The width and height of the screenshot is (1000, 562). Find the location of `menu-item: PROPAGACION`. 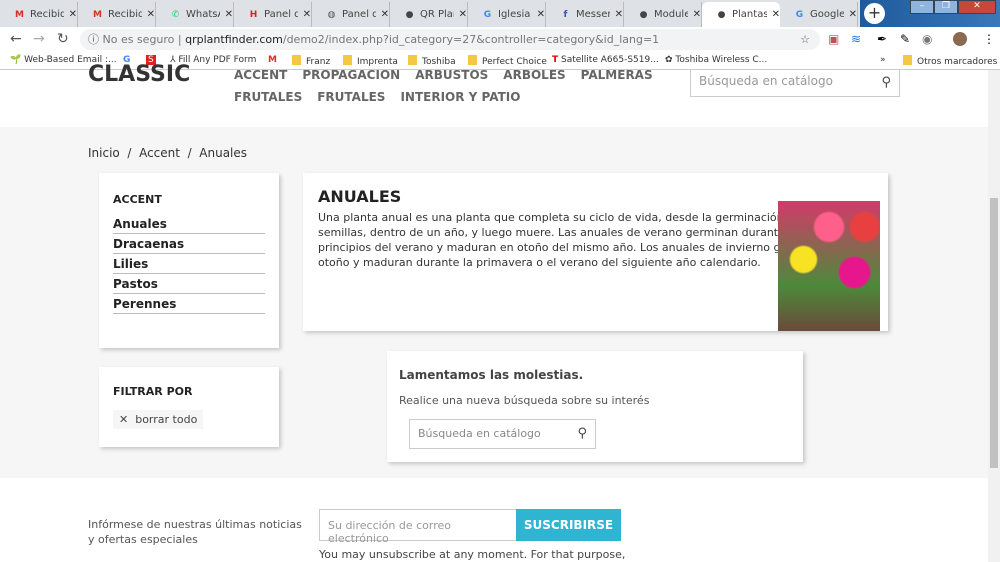

menu-item: PROPAGACION is located at coordinates (351, 75).